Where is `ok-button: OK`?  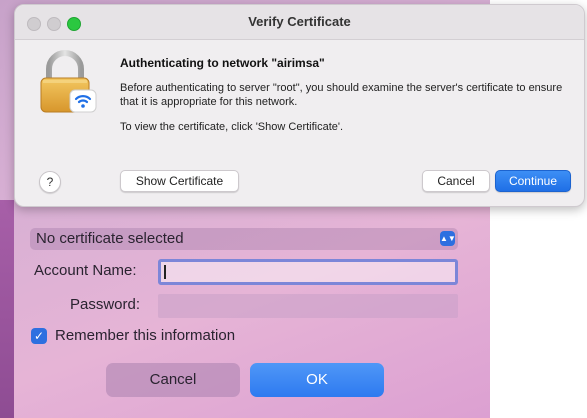 ok-button: OK is located at coordinates (317, 380).